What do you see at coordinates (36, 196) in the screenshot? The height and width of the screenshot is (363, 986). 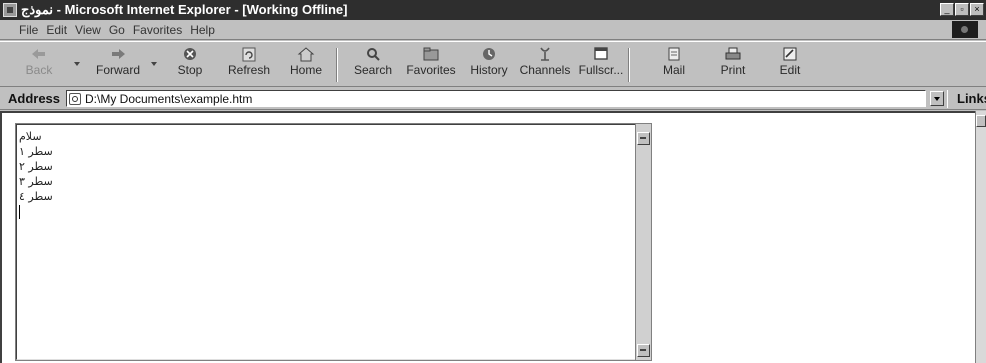 I see `textarea-line: سطر ٤` at bounding box center [36, 196].